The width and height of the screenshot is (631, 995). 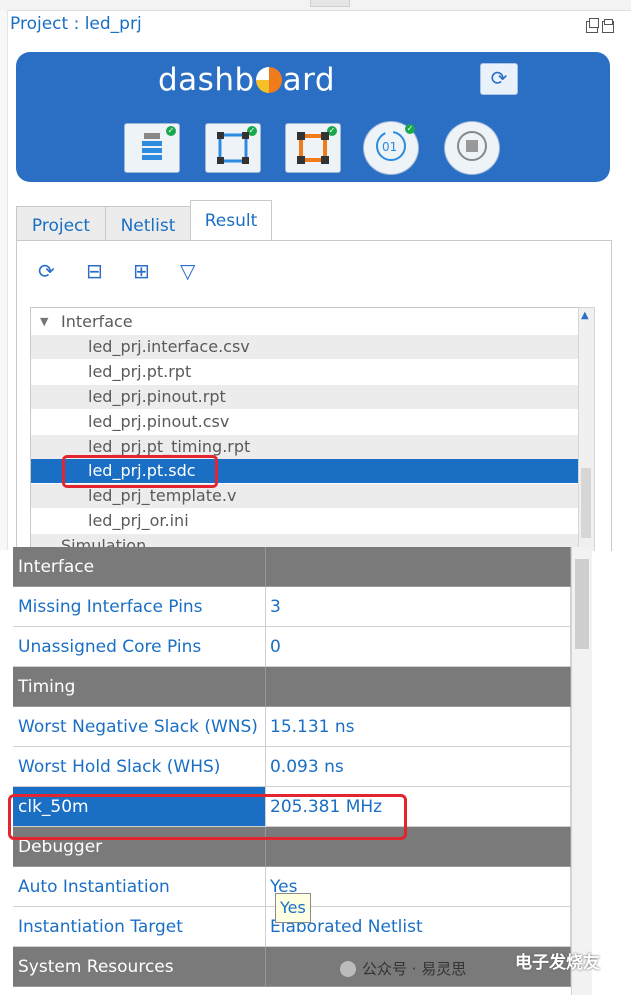 I want to click on tooltip: Yes, so click(x=293, y=908).